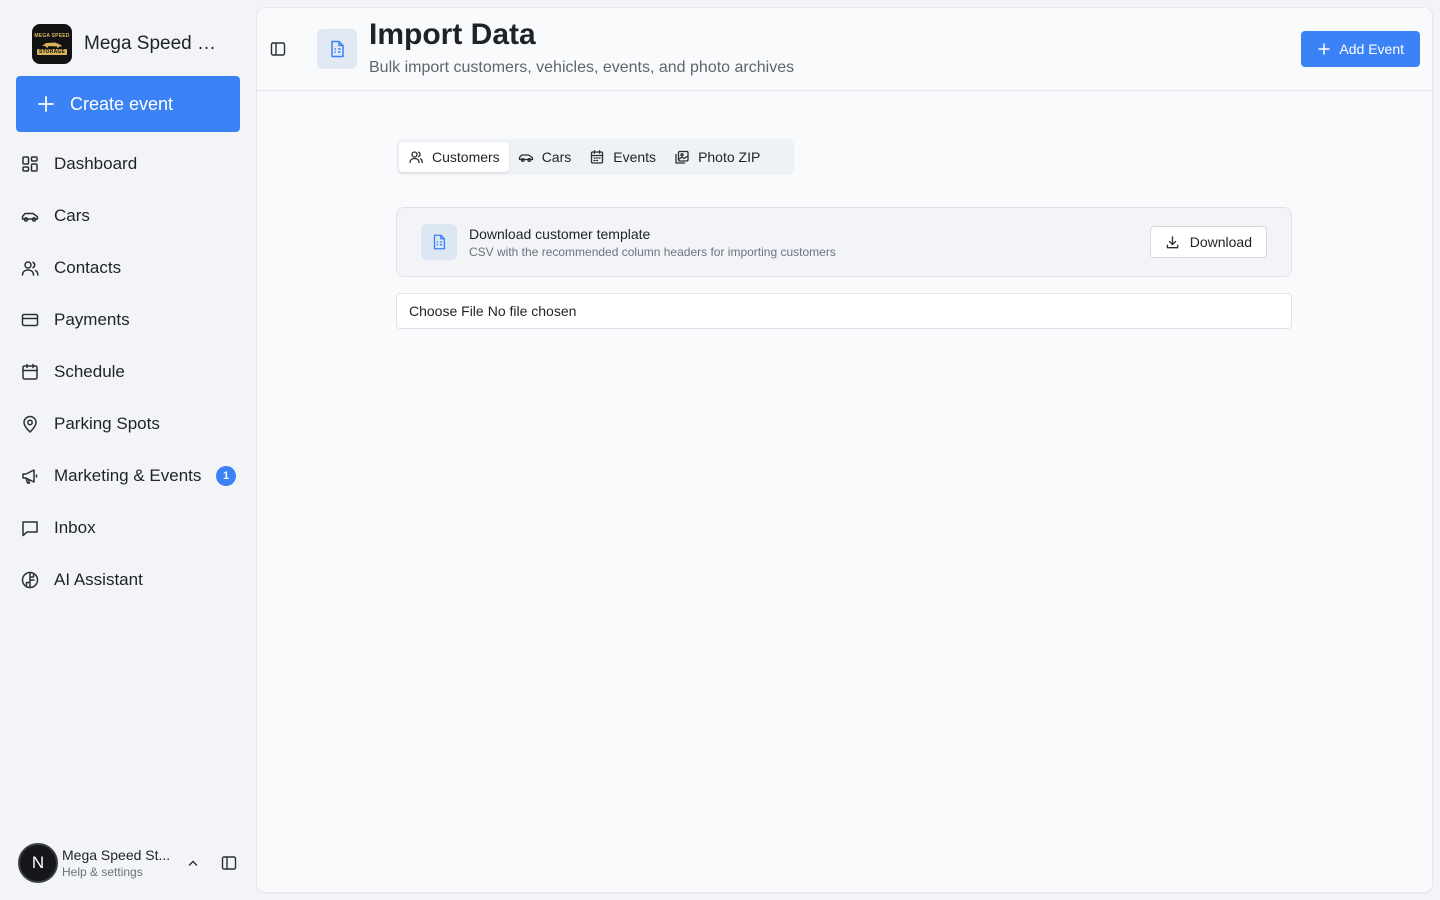 The image size is (1440, 900). I want to click on brand-logo: MEGA SPEED STORAGE, so click(52, 44).